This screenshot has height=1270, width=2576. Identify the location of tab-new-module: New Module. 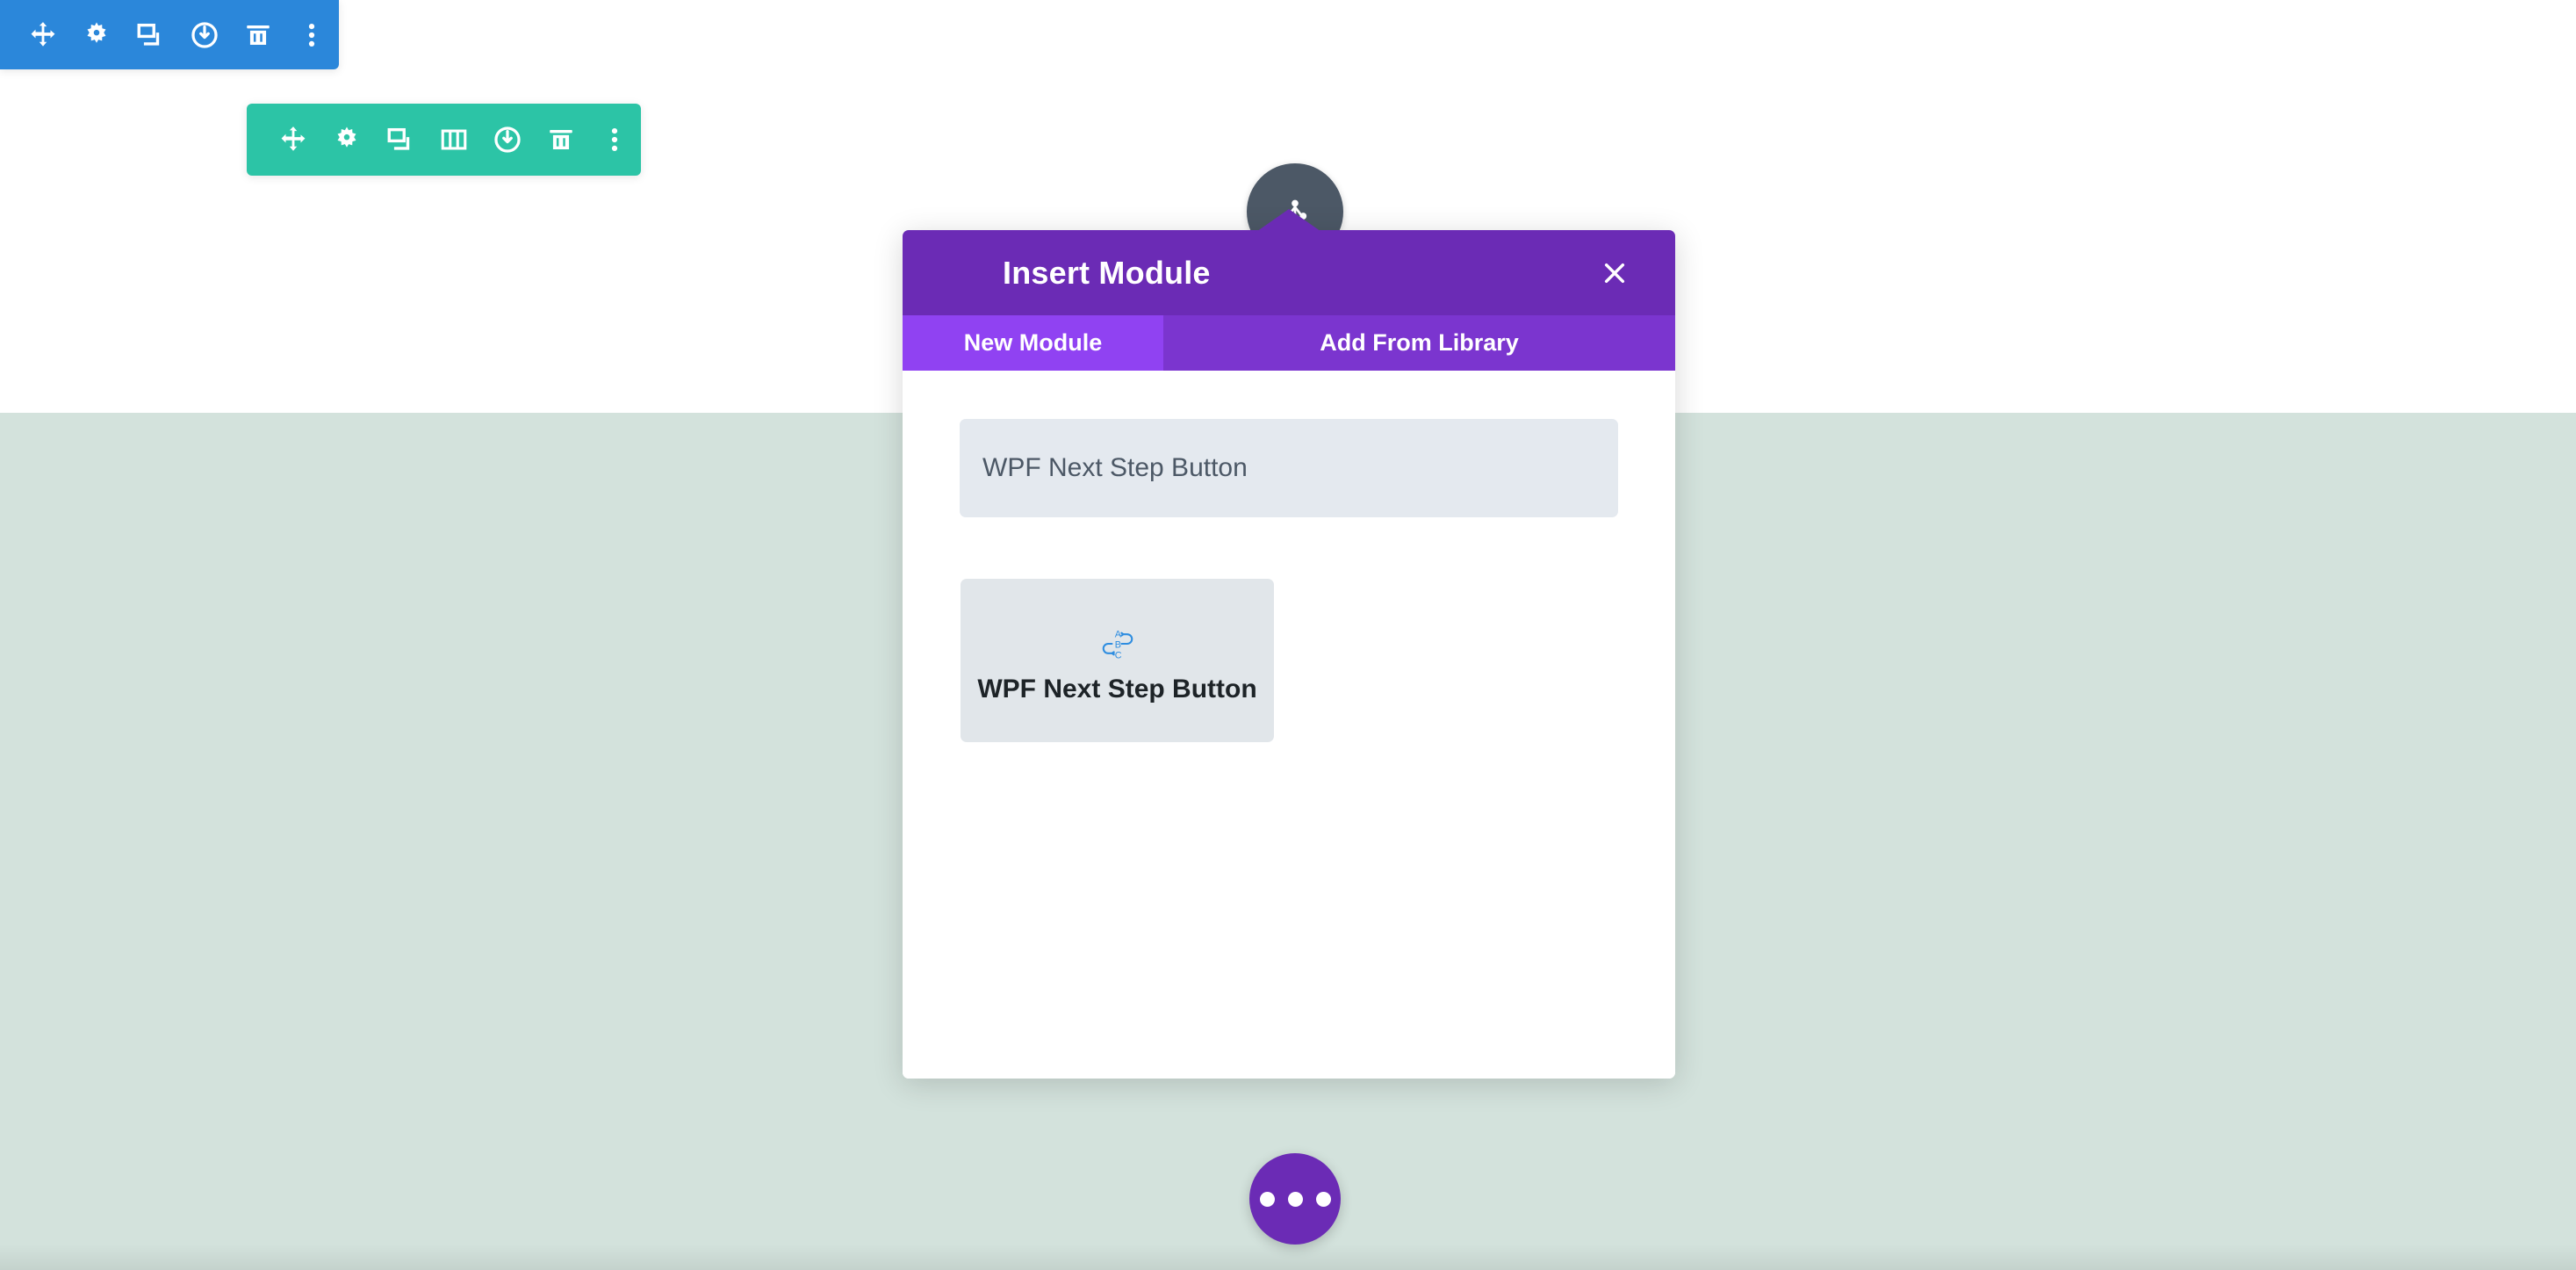
(1033, 343).